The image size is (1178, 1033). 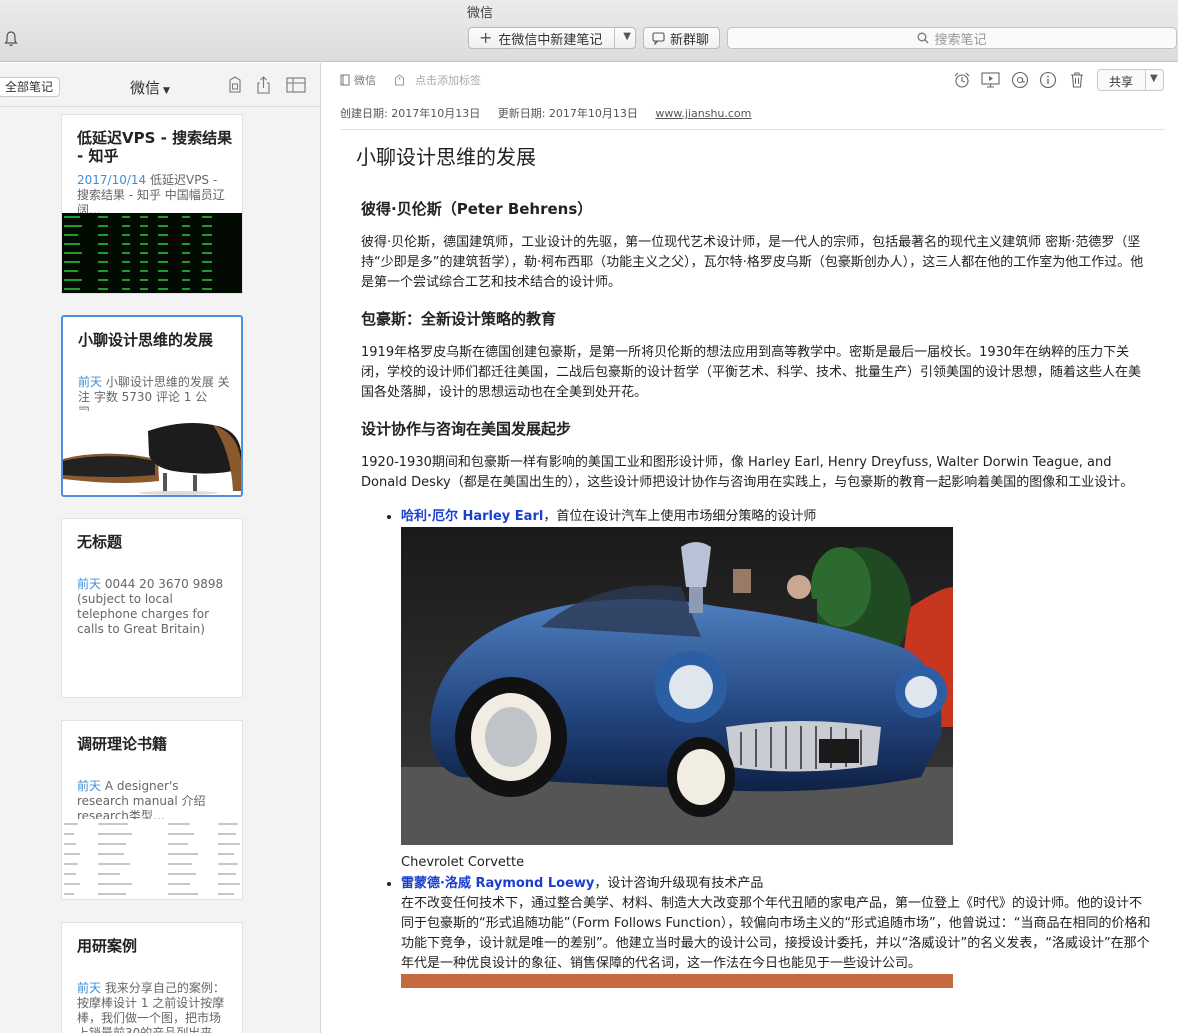 I want to click on info-icon, so click(x=1048, y=80).